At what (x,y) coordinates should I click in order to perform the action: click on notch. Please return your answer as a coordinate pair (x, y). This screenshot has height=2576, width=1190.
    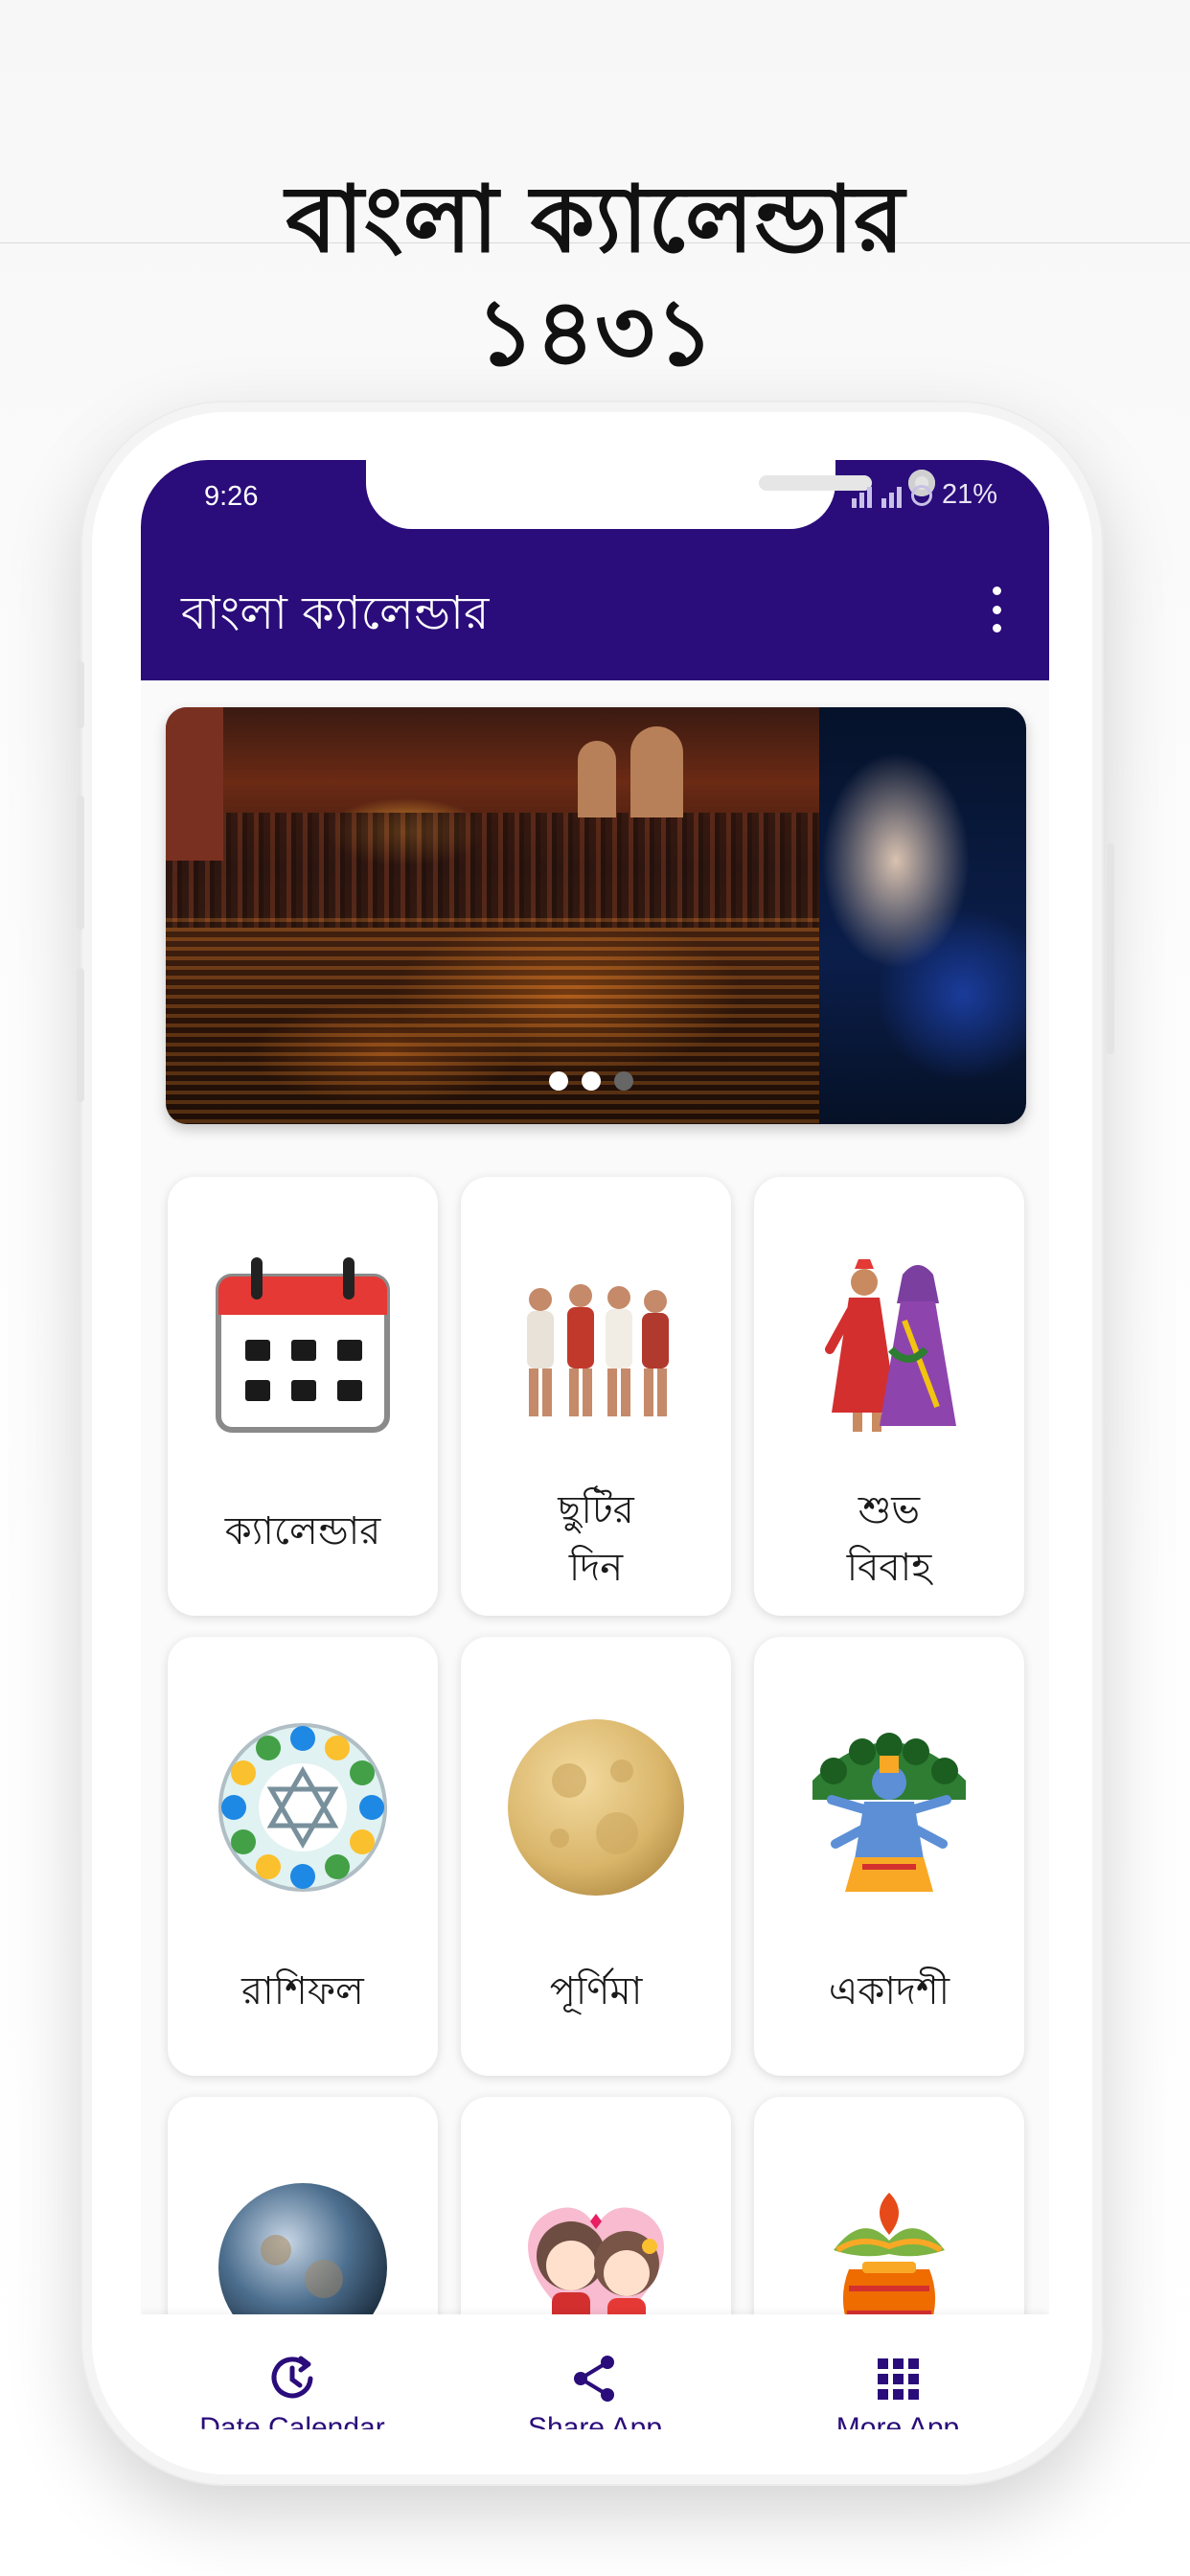
    Looking at the image, I should click on (651, 494).